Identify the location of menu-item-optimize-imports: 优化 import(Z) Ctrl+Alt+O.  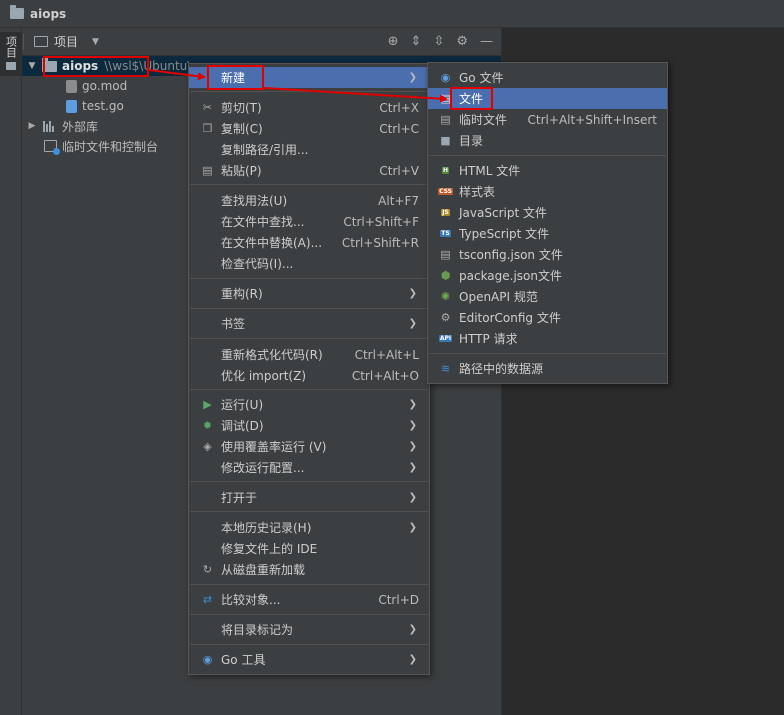
(309, 375).